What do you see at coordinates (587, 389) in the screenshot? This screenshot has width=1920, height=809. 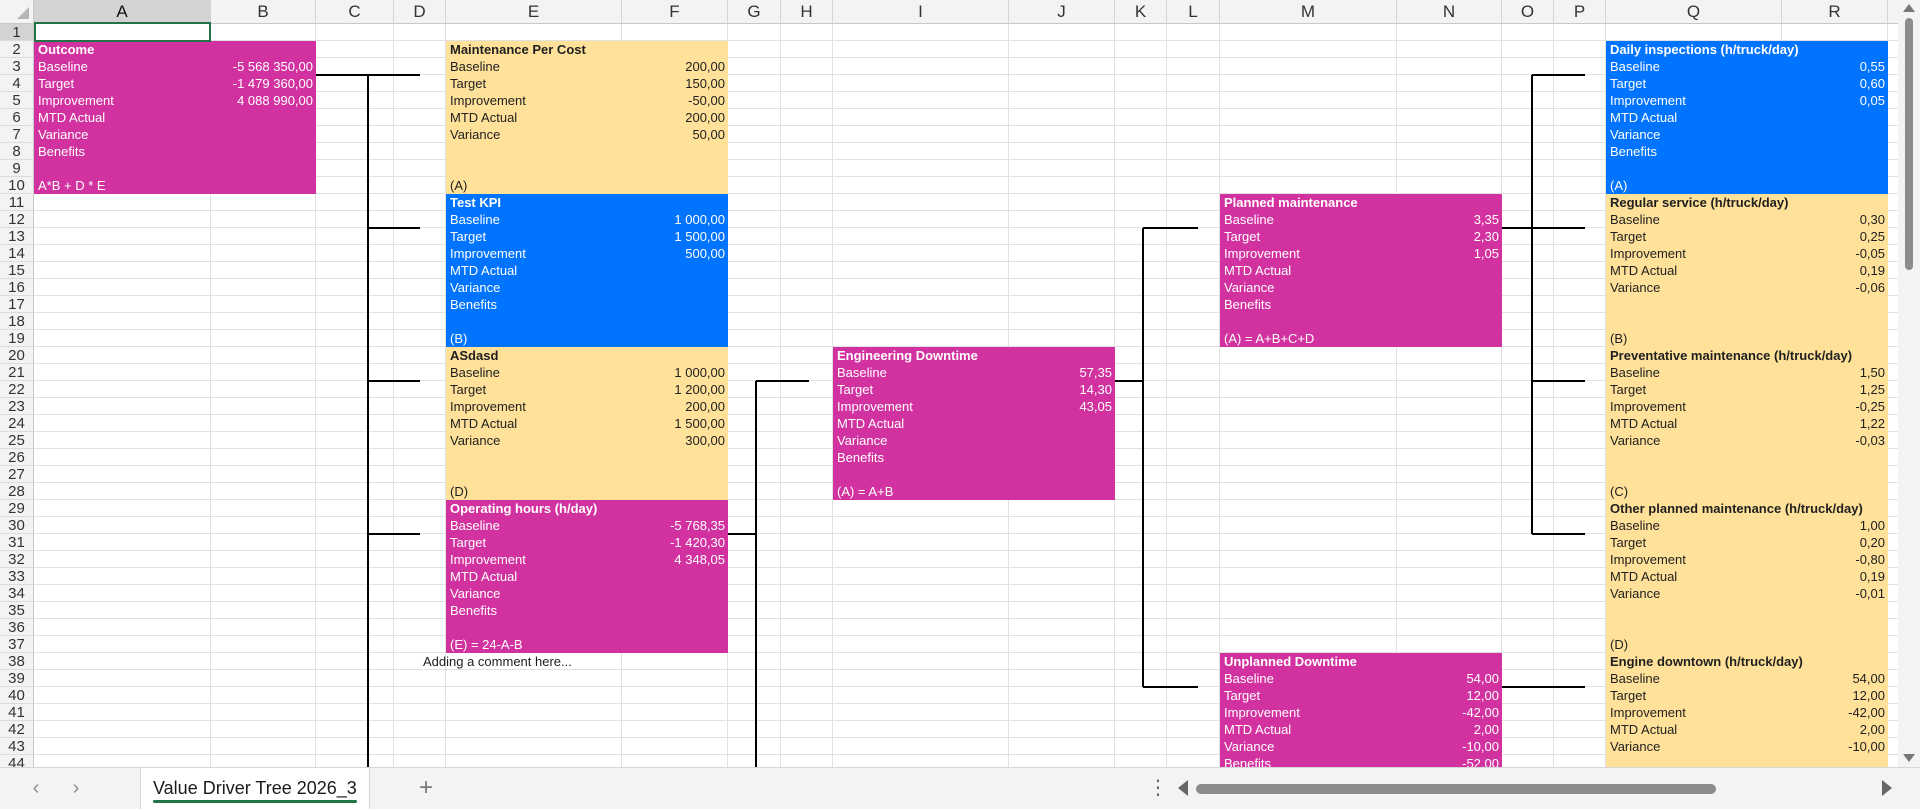 I see `card-row: Target 1 200,00` at bounding box center [587, 389].